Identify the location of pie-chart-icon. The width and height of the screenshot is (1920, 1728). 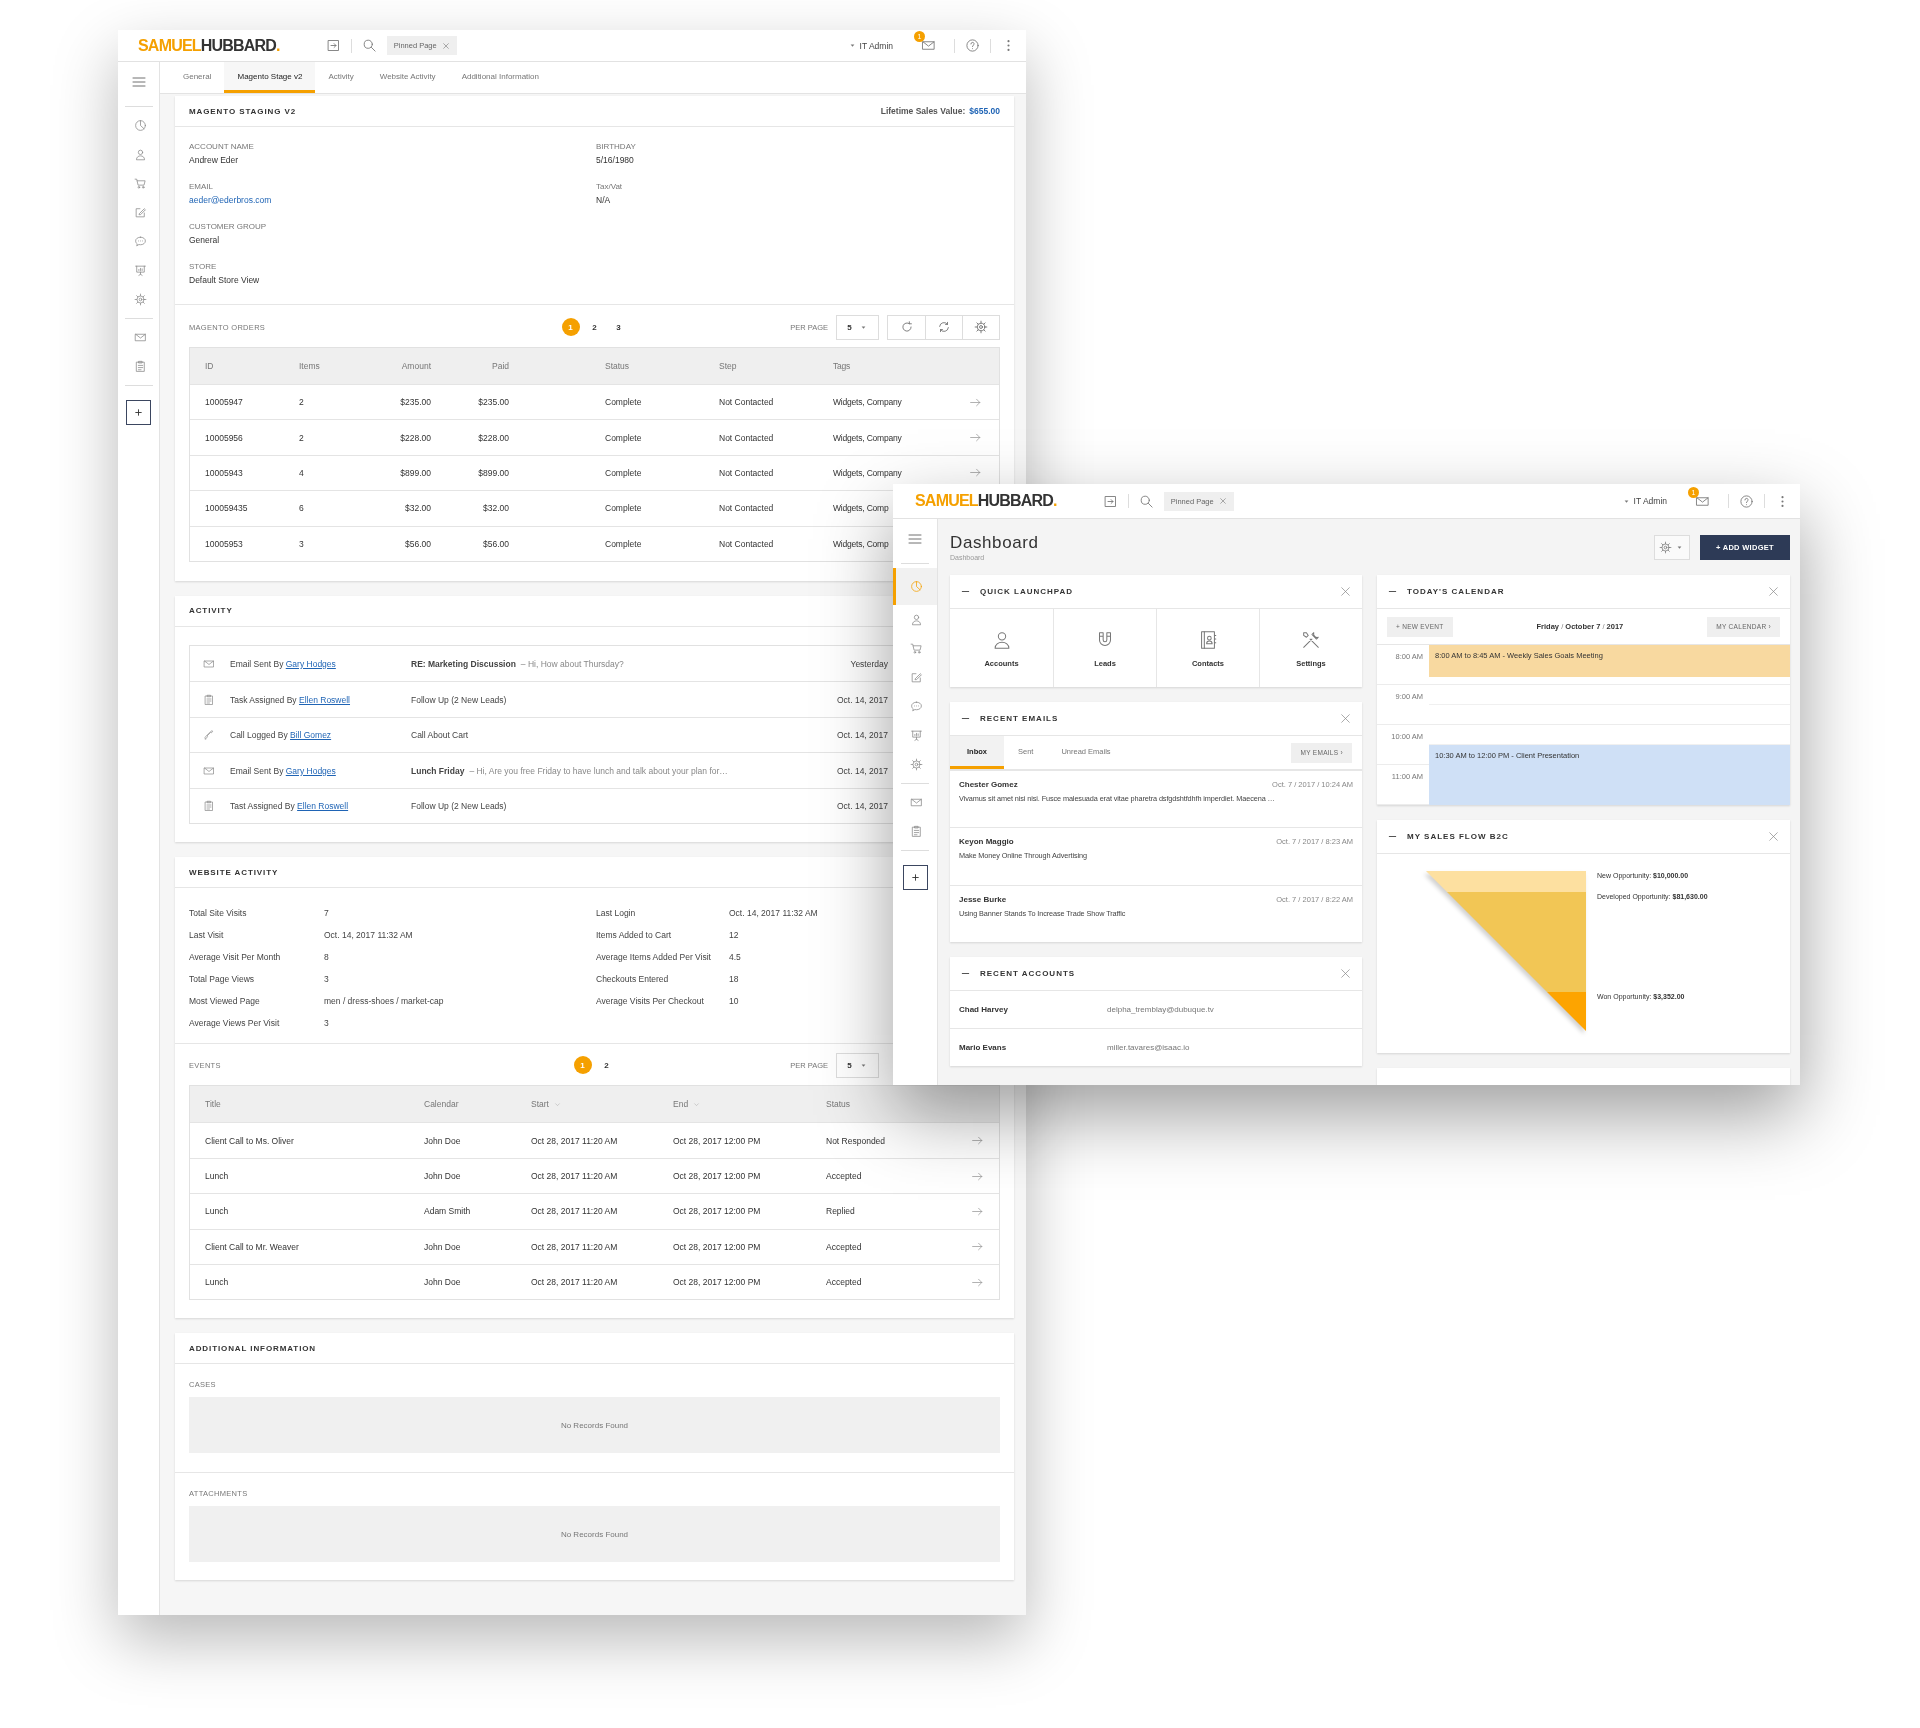
(916, 586).